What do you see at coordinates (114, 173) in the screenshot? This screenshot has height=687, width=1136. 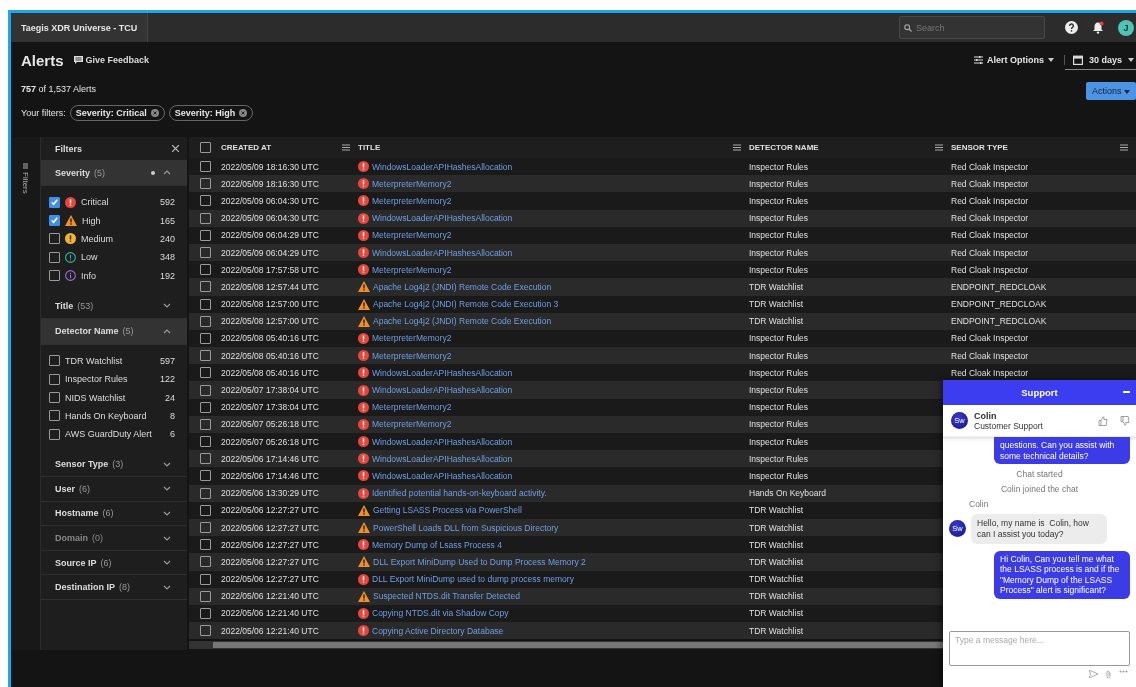 I see `filter-section-header: Severity (5)` at bounding box center [114, 173].